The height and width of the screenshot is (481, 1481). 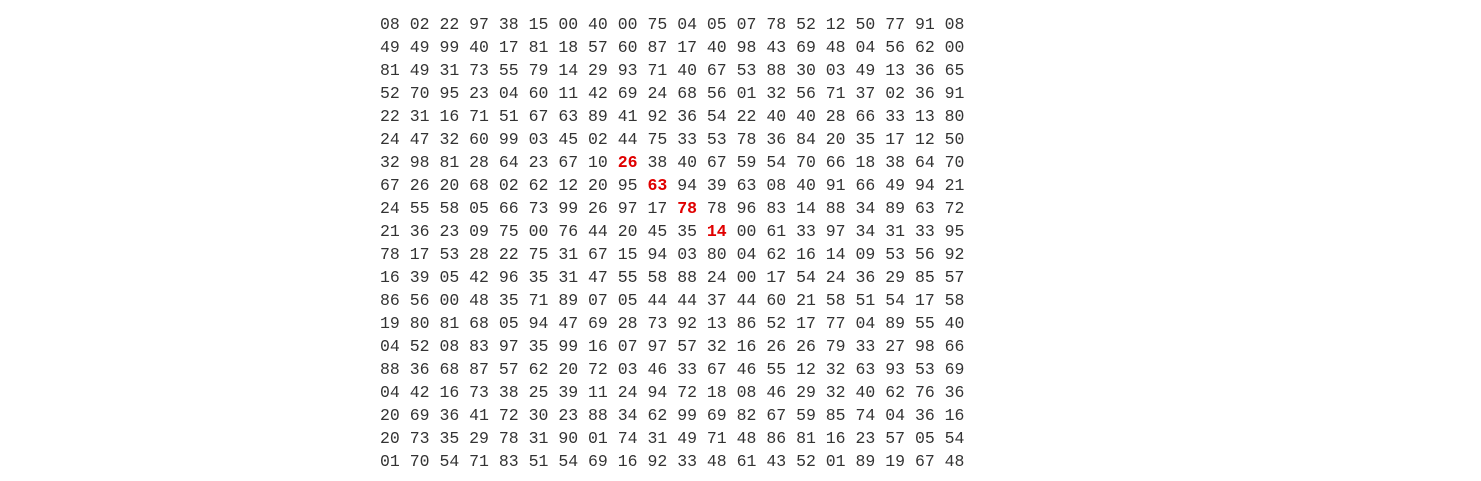 What do you see at coordinates (746, 24) in the screenshot?
I see `grid-number: 07` at bounding box center [746, 24].